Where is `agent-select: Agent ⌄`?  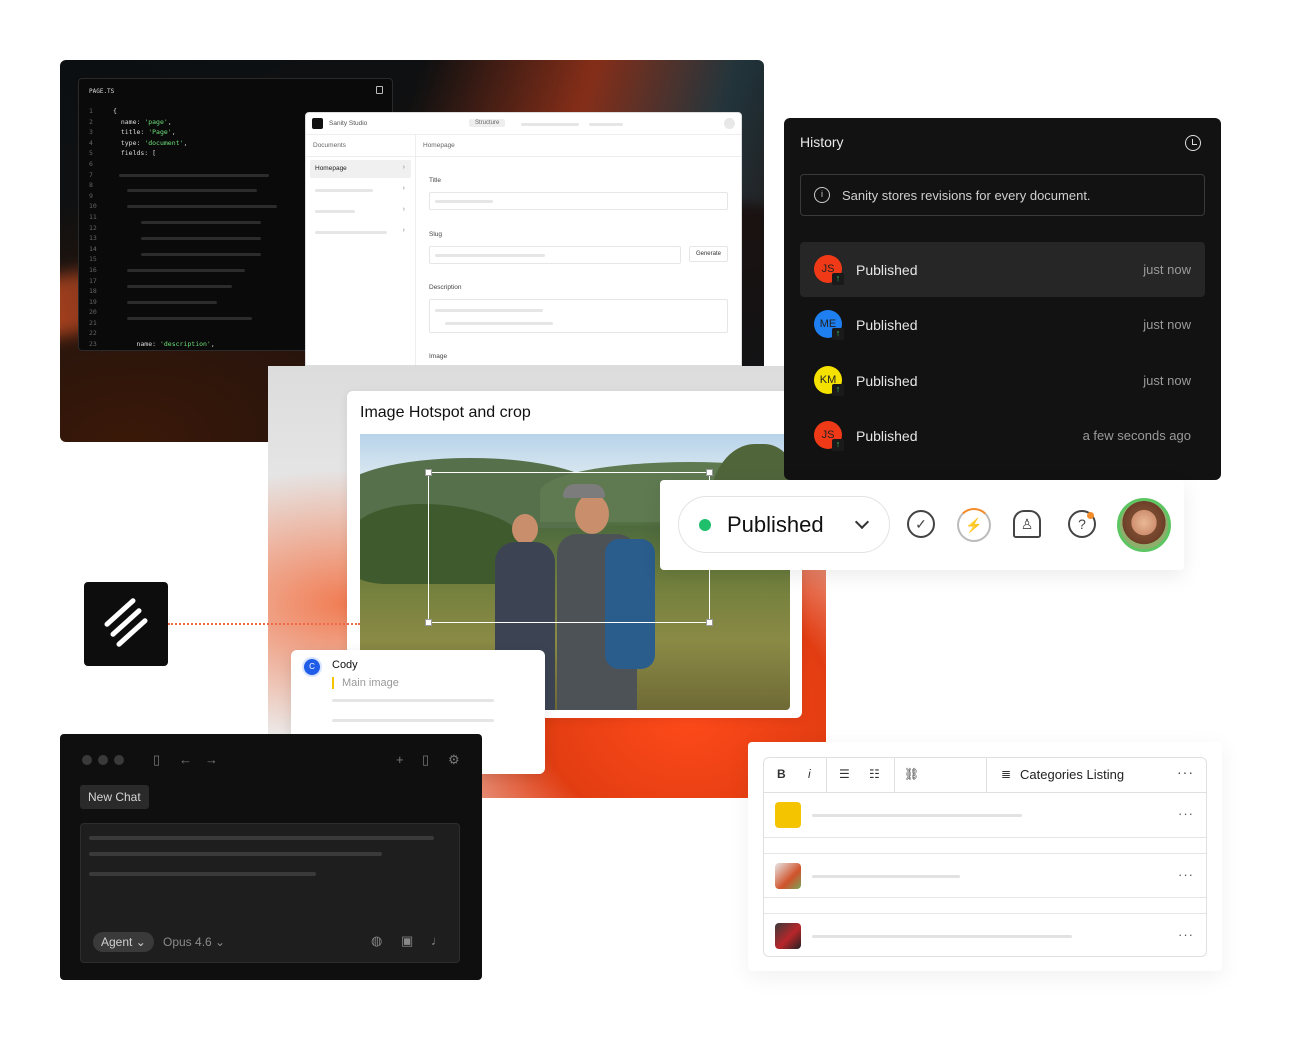
agent-select: Agent ⌄ is located at coordinates (123, 942).